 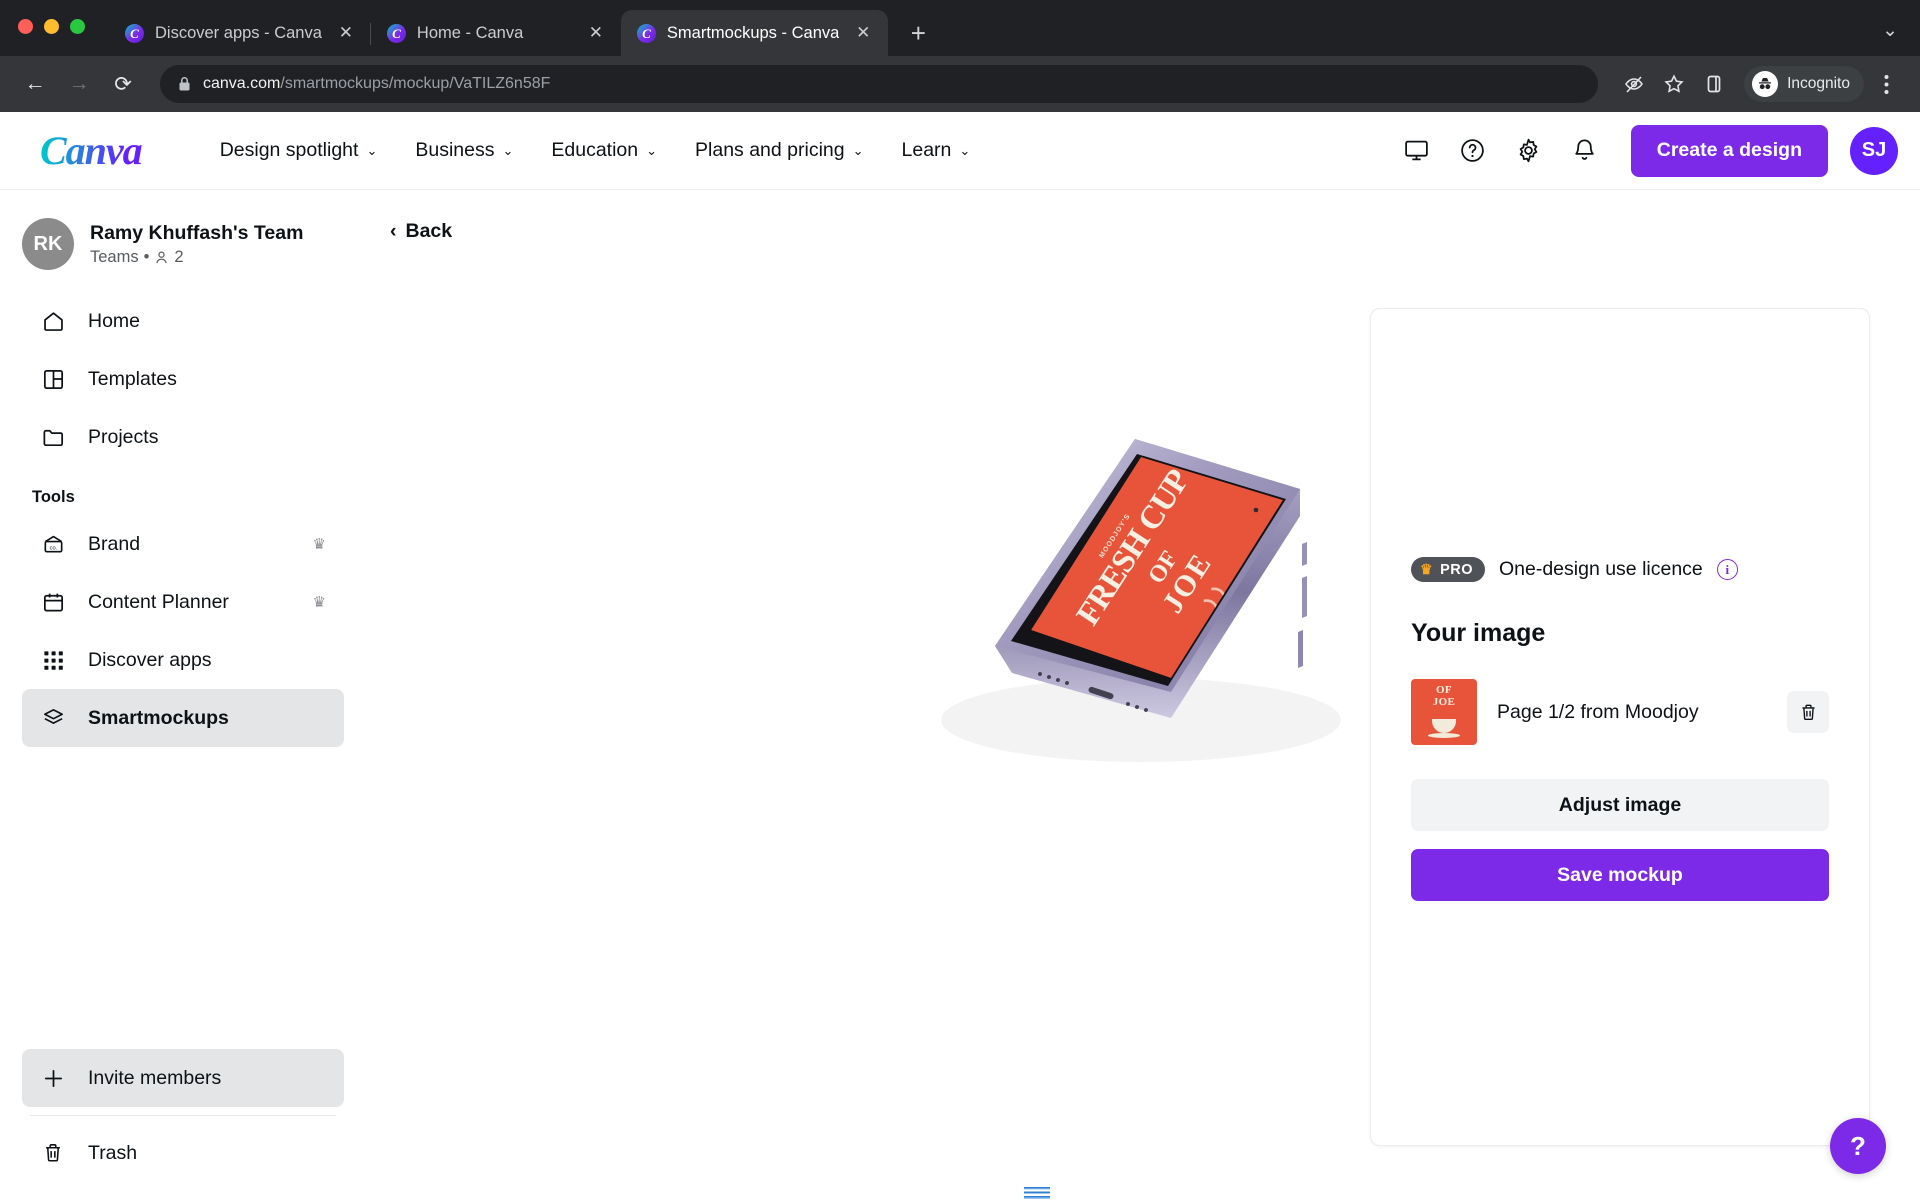 I want to click on svg-text: co., so click(x=53, y=548).